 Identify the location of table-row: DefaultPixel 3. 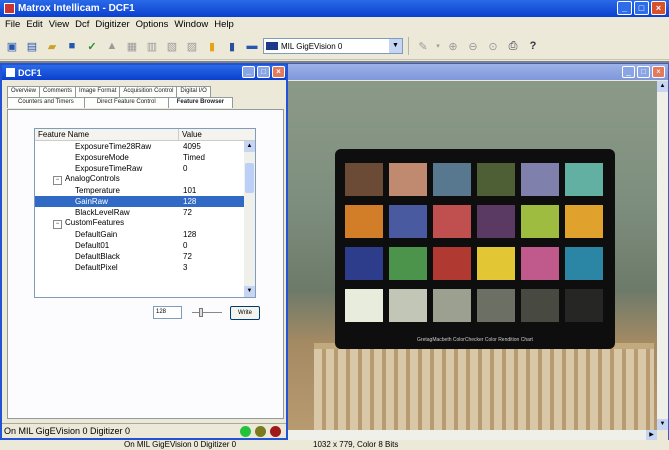
(145, 267).